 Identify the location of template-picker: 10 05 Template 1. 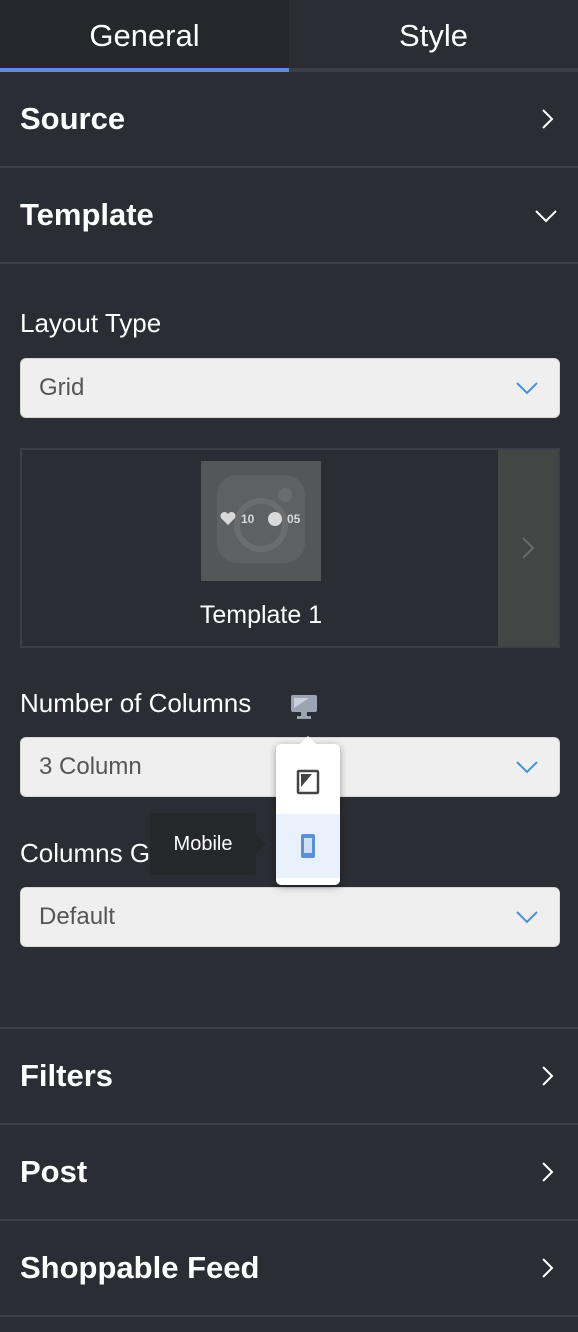
(290, 548).